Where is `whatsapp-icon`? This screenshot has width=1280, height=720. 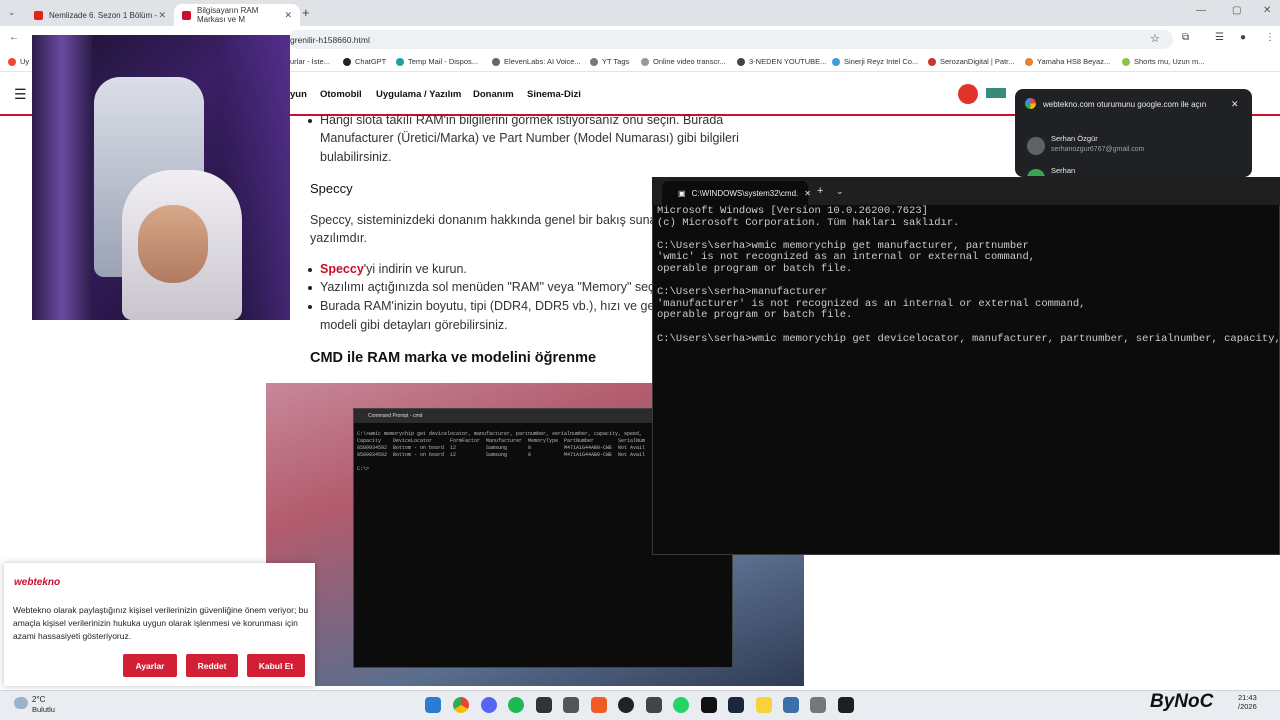
whatsapp-icon is located at coordinates (681, 705).